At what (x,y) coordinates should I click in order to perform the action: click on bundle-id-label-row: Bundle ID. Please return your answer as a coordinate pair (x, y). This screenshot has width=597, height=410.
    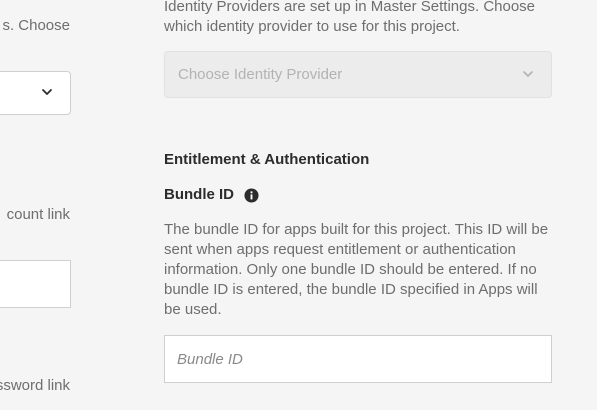
    Looking at the image, I should click on (211, 195).